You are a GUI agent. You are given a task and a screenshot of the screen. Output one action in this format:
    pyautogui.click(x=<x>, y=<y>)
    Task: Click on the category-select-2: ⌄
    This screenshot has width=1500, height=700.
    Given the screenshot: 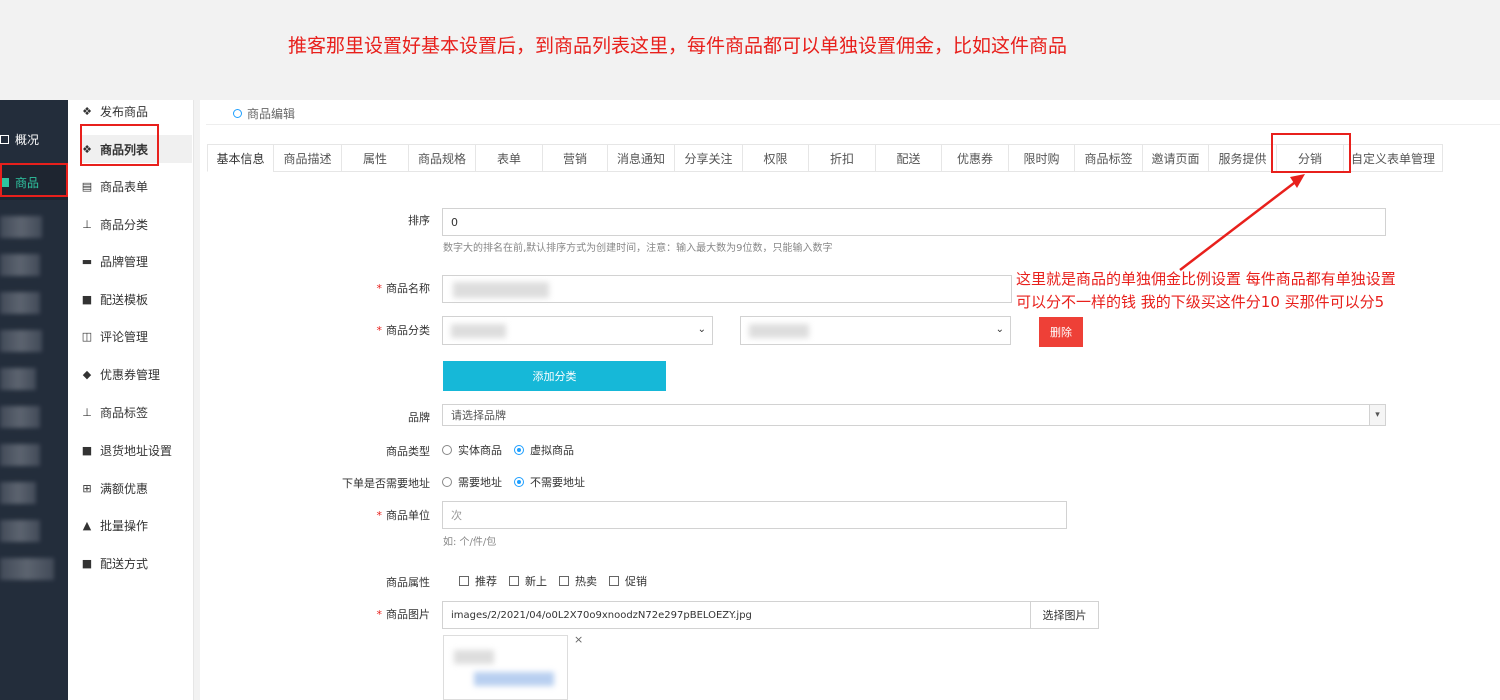 What is the action you would take?
    pyautogui.click(x=875, y=330)
    